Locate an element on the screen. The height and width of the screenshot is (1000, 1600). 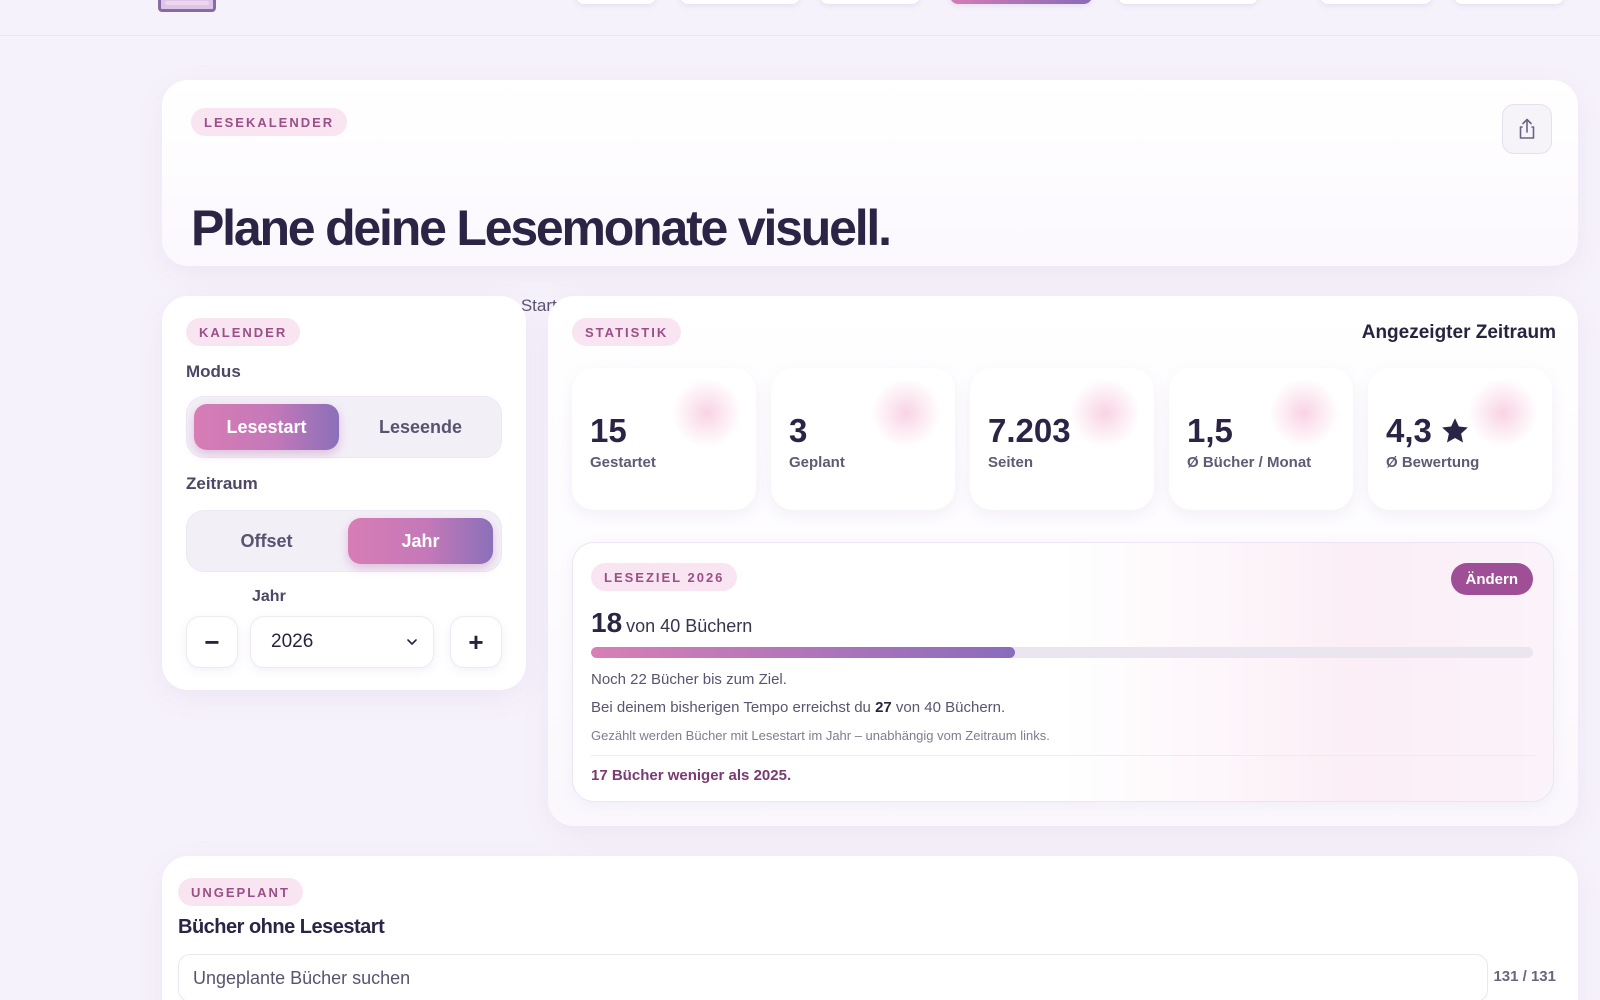
kpi-rating-value: 4,3 is located at coordinates (1428, 431).